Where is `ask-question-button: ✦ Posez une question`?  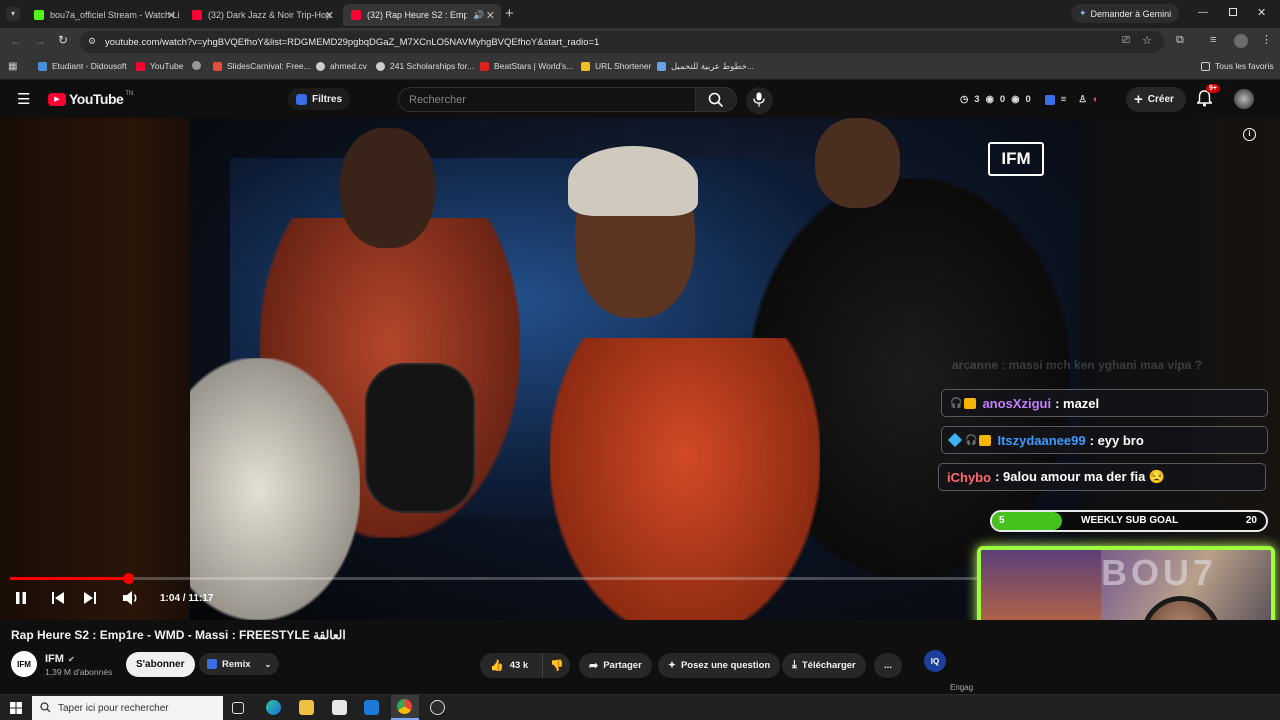 ask-question-button: ✦ Posez une question is located at coordinates (719, 665).